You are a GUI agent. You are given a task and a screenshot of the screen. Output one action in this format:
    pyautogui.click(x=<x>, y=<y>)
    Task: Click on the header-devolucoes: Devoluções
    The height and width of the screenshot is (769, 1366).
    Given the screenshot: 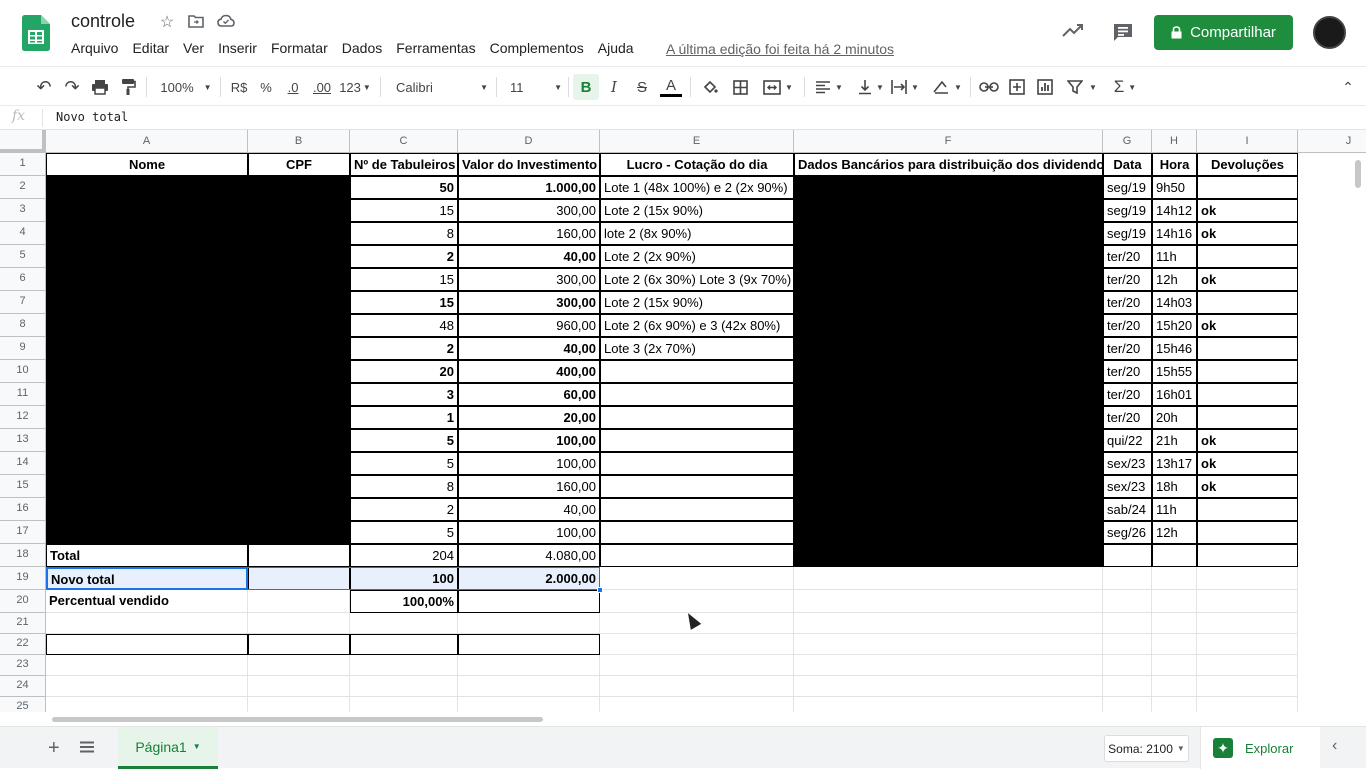 What is the action you would take?
    pyautogui.click(x=1247, y=164)
    